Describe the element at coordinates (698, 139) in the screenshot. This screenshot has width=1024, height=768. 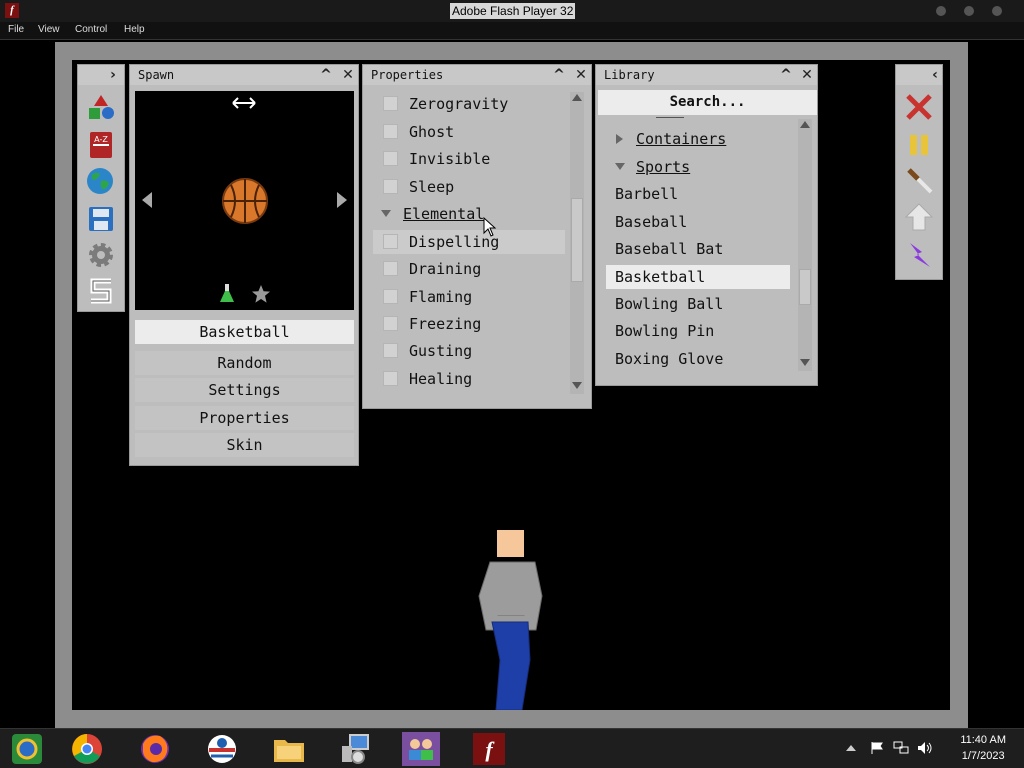
I see `library-group-containers: Containers` at that location.